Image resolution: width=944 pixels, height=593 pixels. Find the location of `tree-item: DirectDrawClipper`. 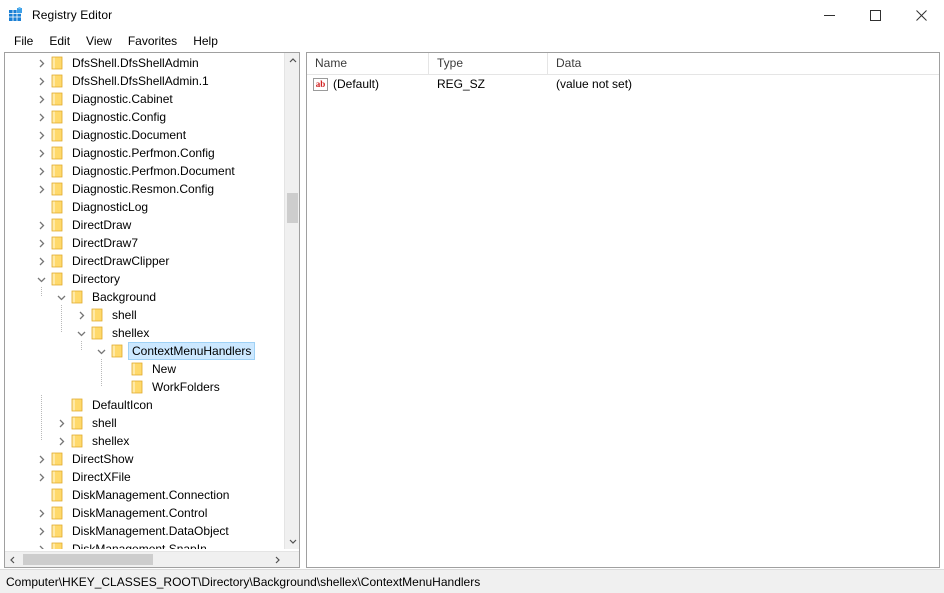

tree-item: DirectDrawClipper is located at coordinates (102, 261).